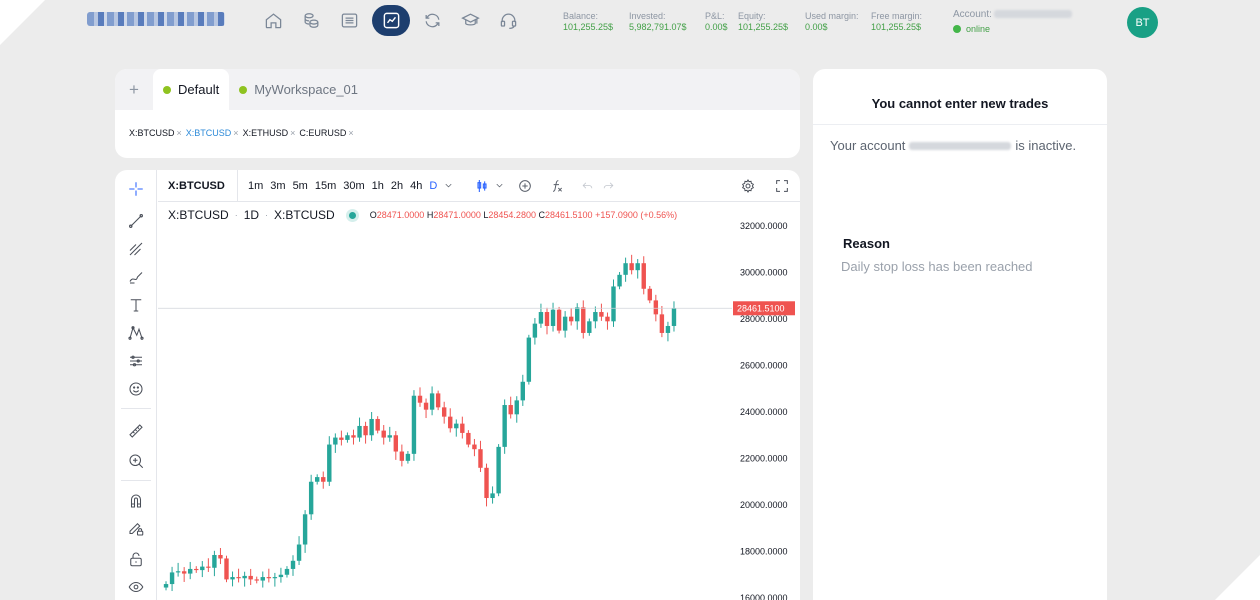 This screenshot has width=1260, height=600. Describe the element at coordinates (136, 189) in the screenshot. I see `crosshair-tool` at that location.